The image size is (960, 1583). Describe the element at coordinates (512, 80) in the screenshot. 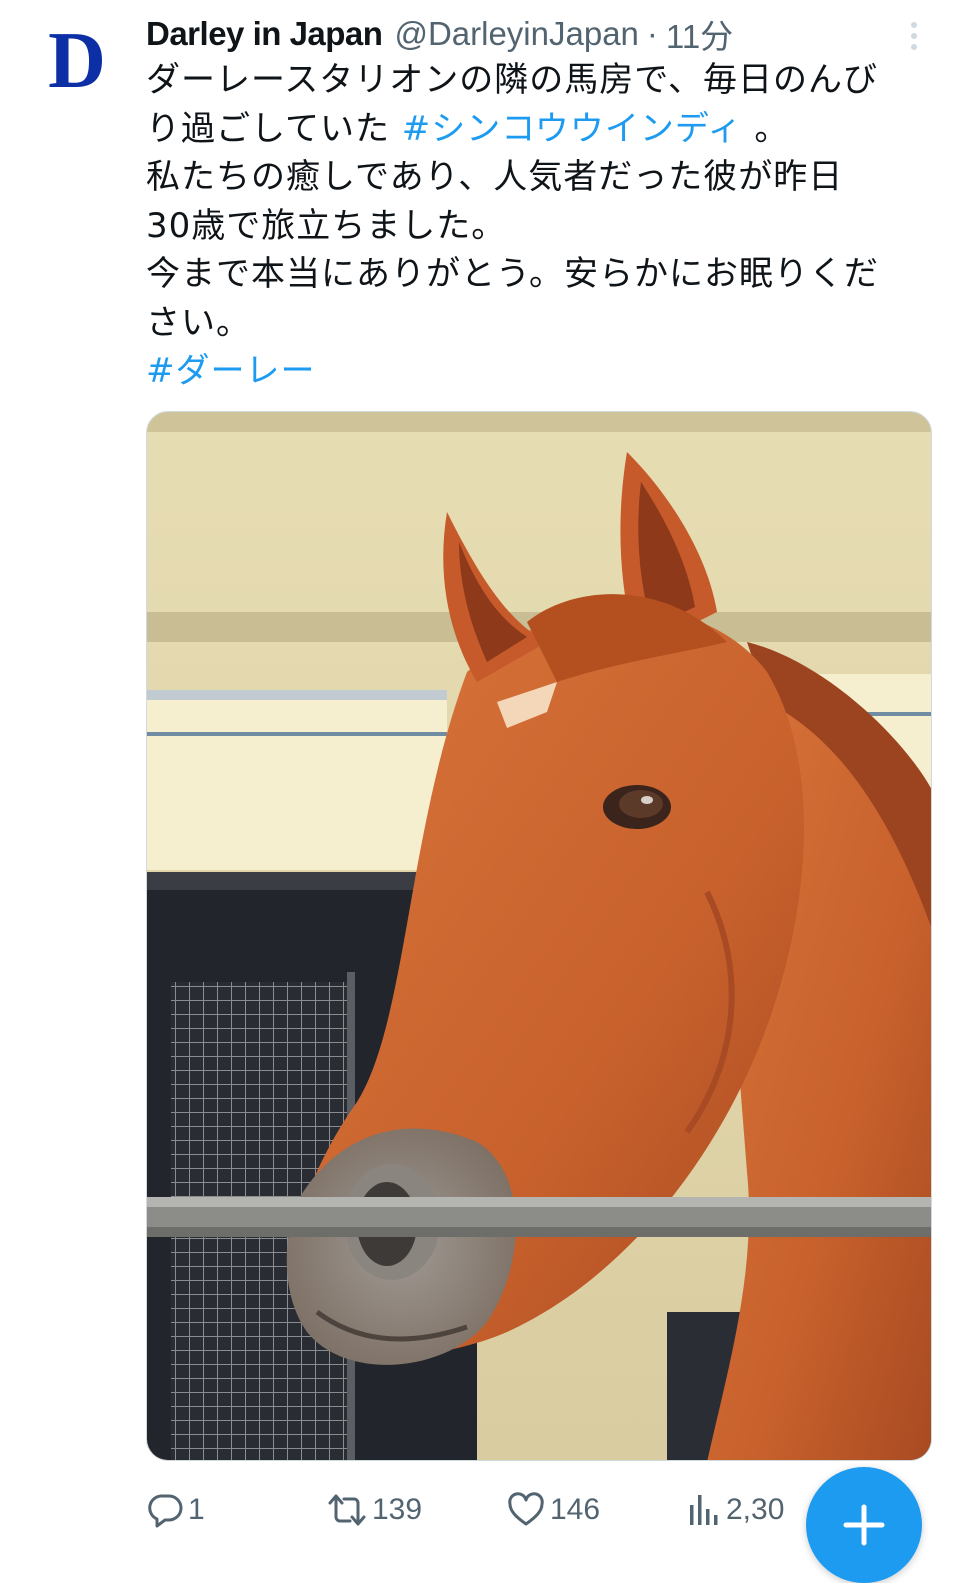

I see `tweet-line-1: ダーレースタリオンの隣の馬房で、毎日のんび` at that location.